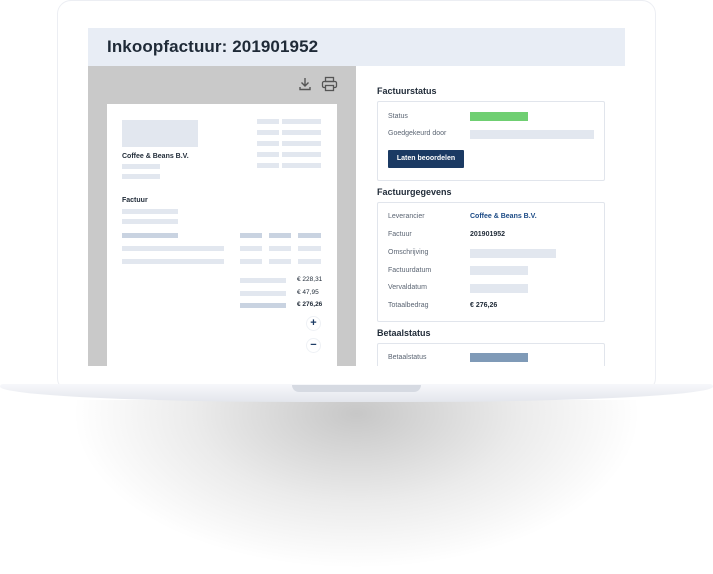 This screenshot has height=574, width=713. I want to click on section-title-factuurgegevens: Factuurgegevens, so click(414, 192).